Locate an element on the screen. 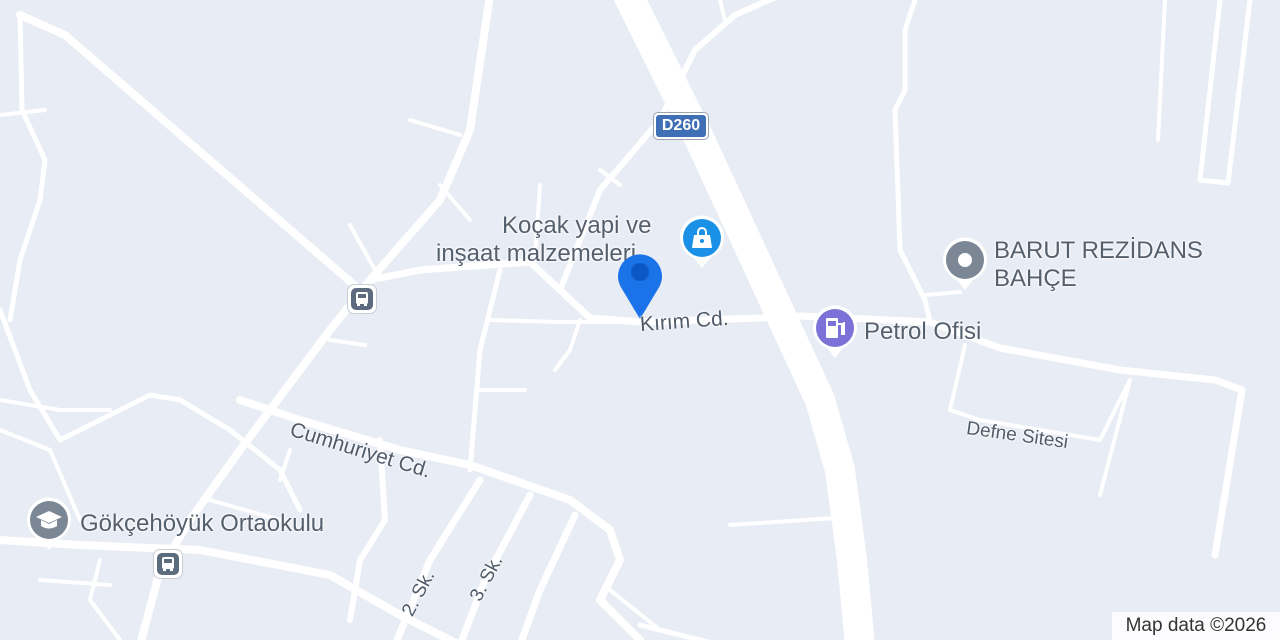 The image size is (1280, 640). poi-label-kocak-line2: inşaat malzemeleri is located at coordinates (536, 254).